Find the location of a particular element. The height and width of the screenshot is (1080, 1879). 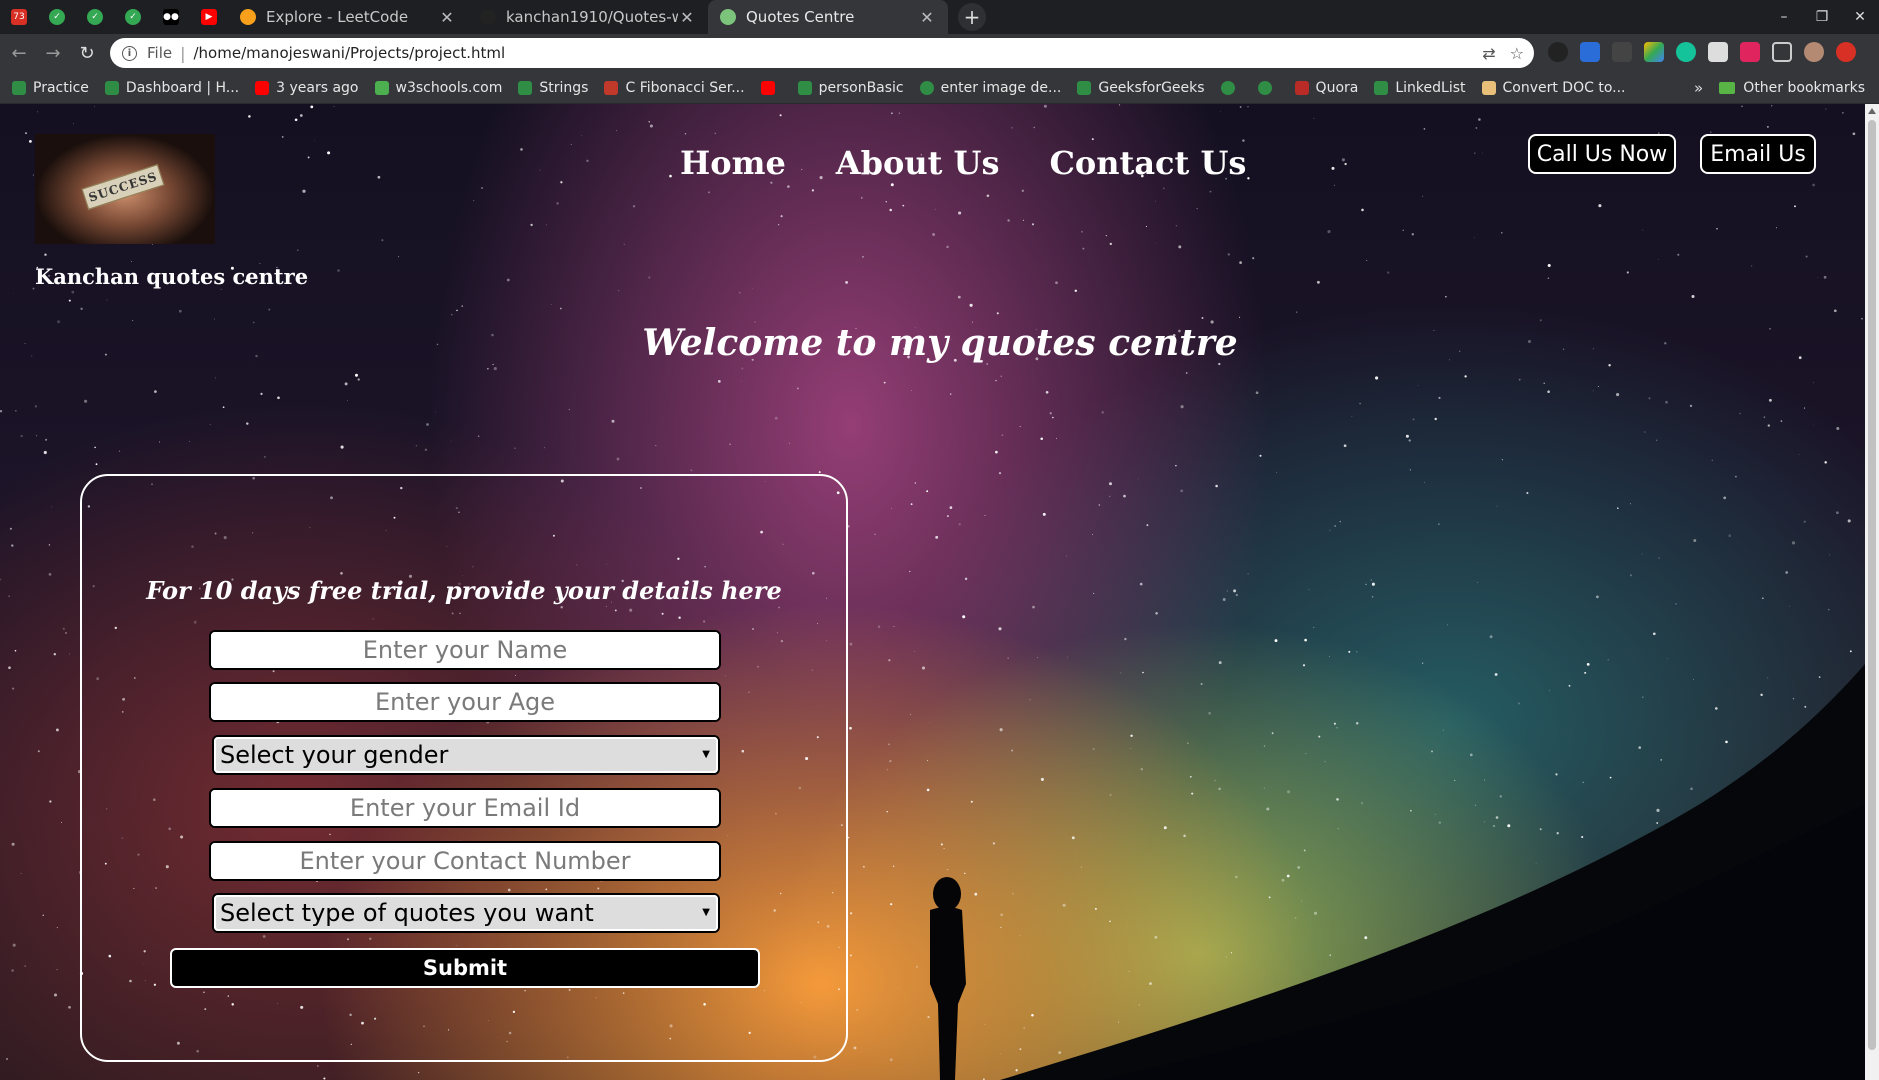

reload-icon: ↻ is located at coordinates (87, 53).